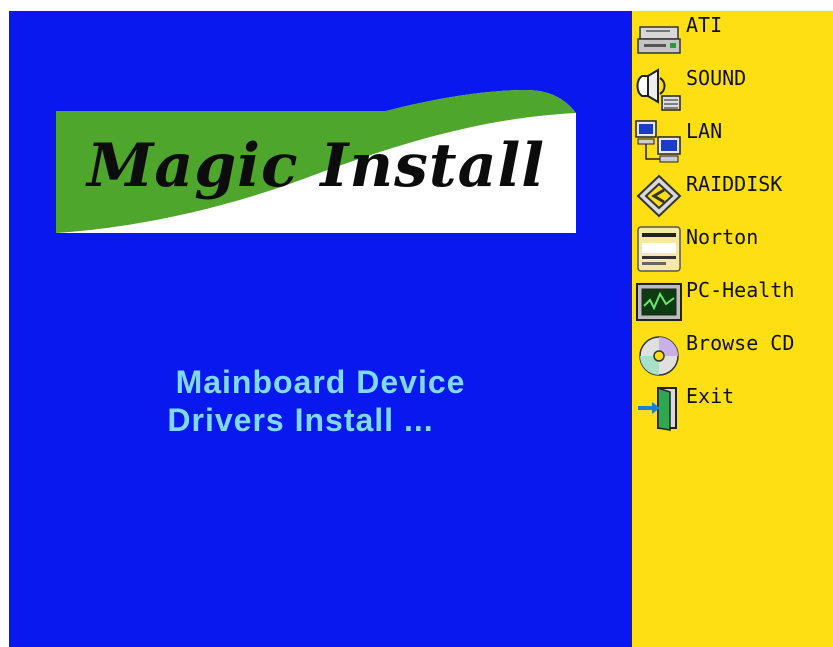 The width and height of the screenshot is (833, 647). I want to click on exit-door-icon, so click(659, 408).